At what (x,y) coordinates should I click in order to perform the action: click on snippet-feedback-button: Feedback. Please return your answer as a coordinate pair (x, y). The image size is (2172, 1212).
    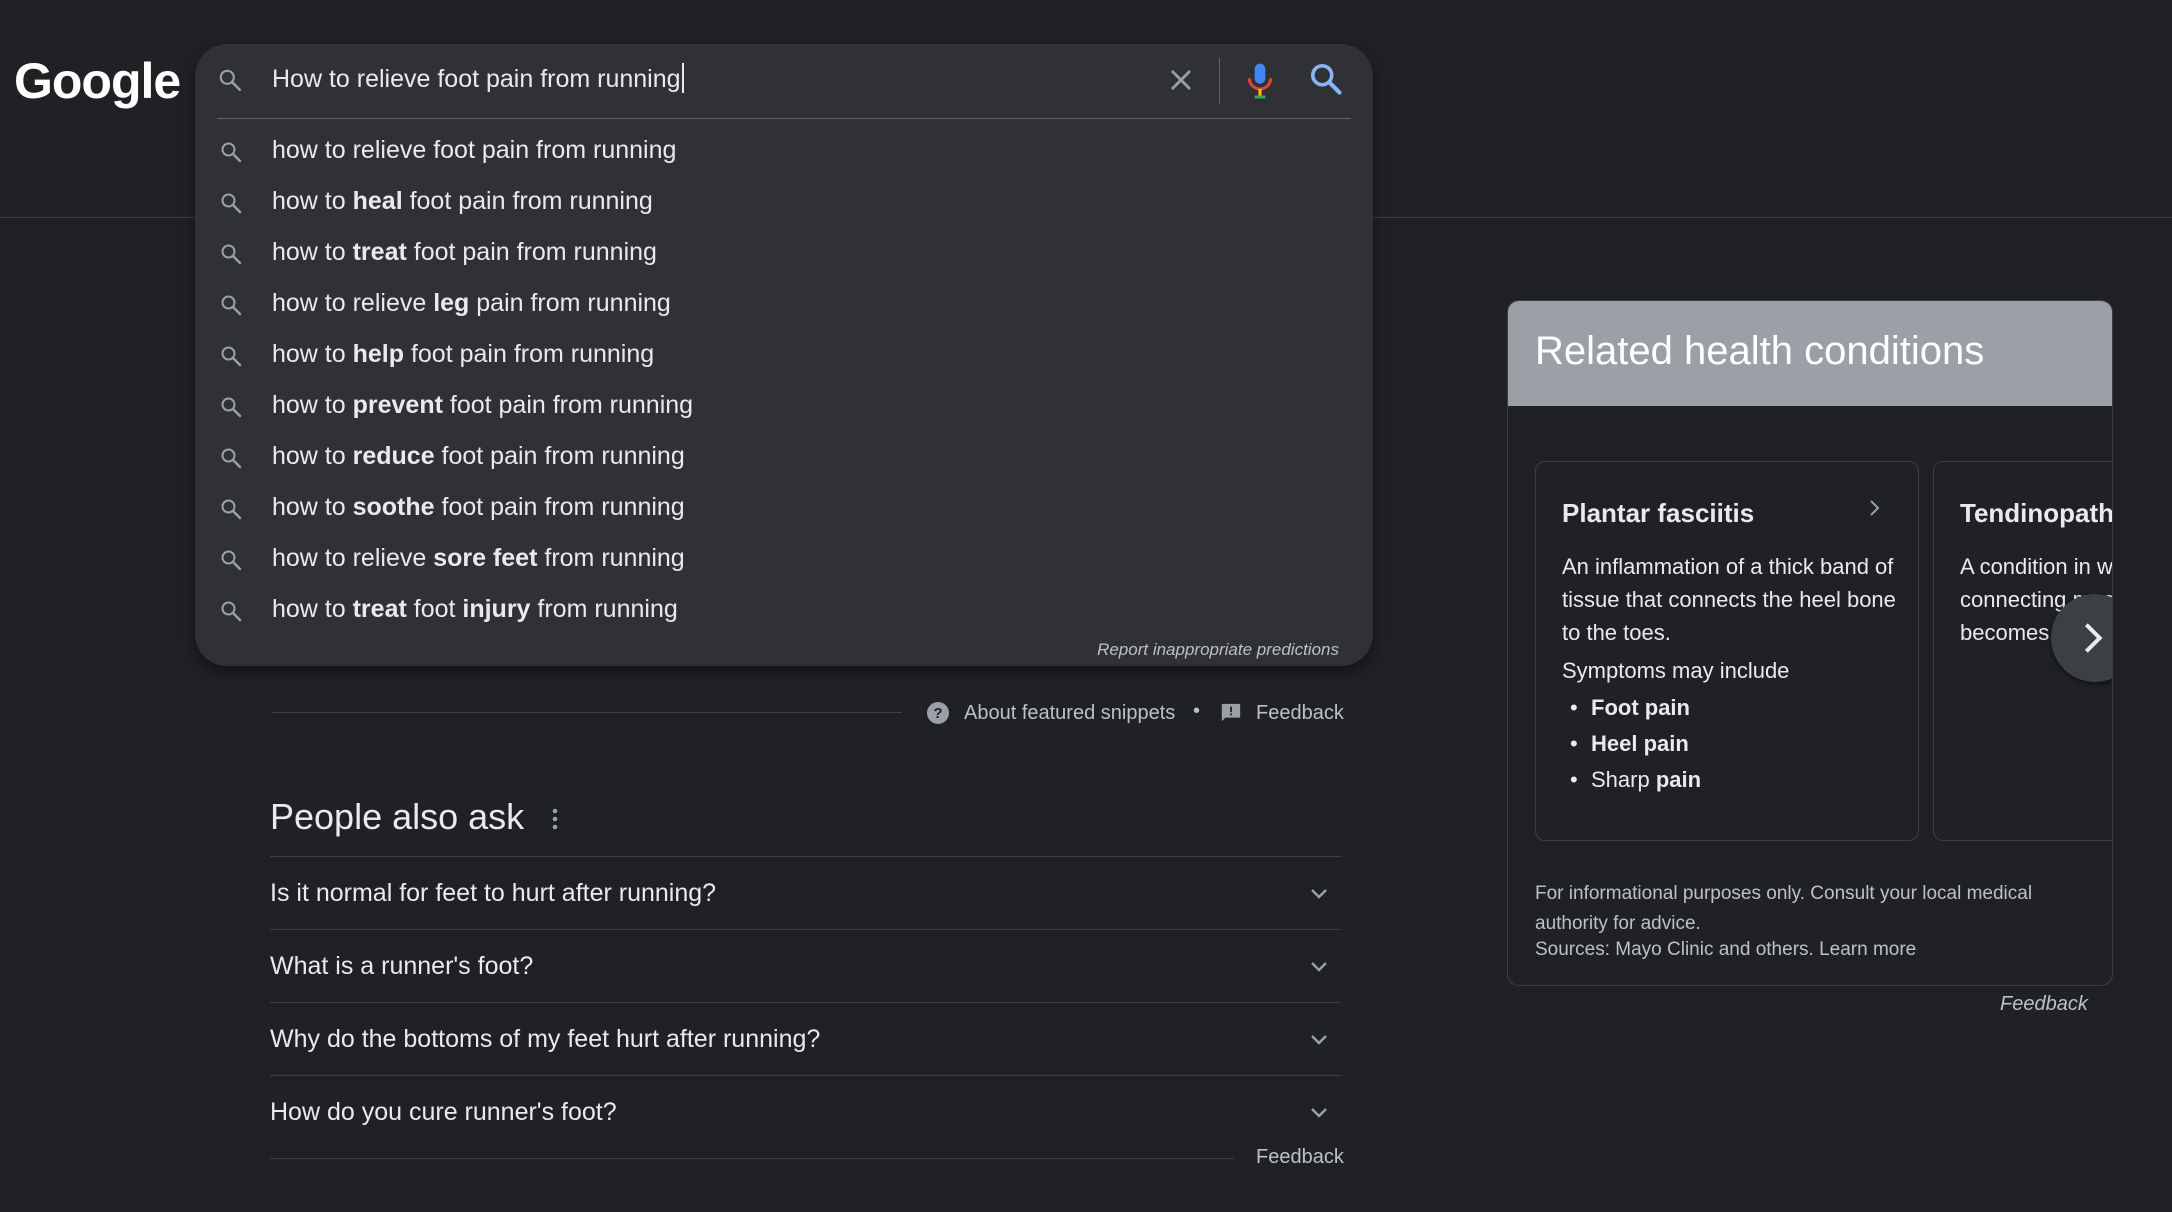
    Looking at the image, I should click on (1282, 713).